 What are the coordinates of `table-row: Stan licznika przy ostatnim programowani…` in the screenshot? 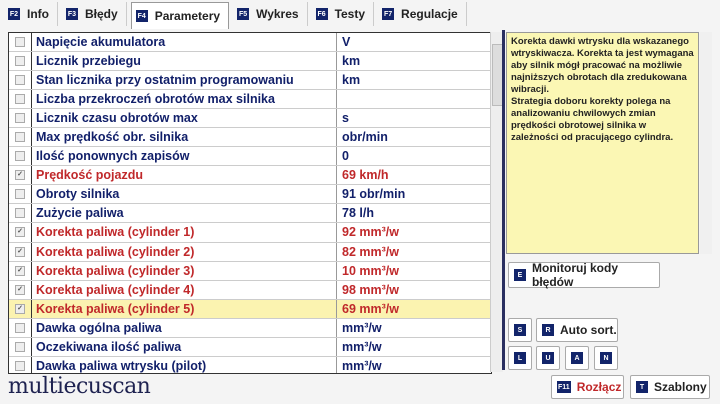 It's located at (250, 81).